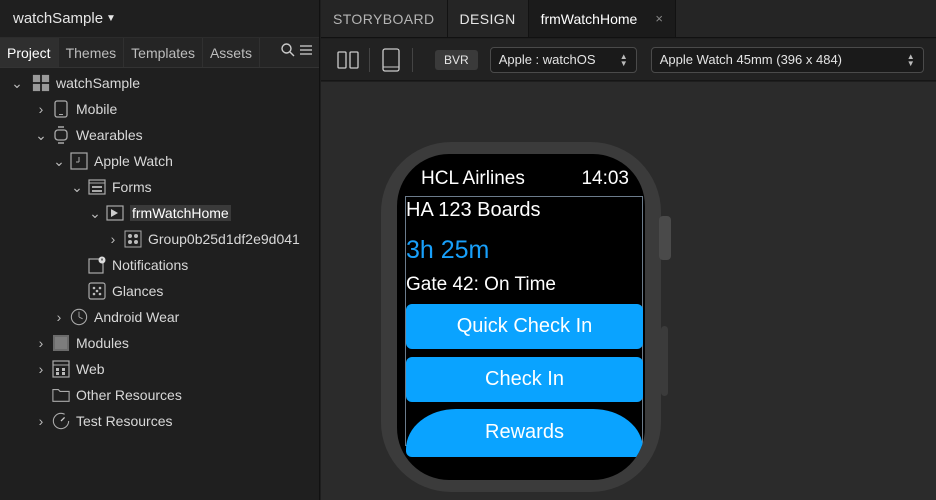 This screenshot has width=936, height=500. What do you see at coordinates (61, 395) in the screenshot?
I see `folder-icon` at bounding box center [61, 395].